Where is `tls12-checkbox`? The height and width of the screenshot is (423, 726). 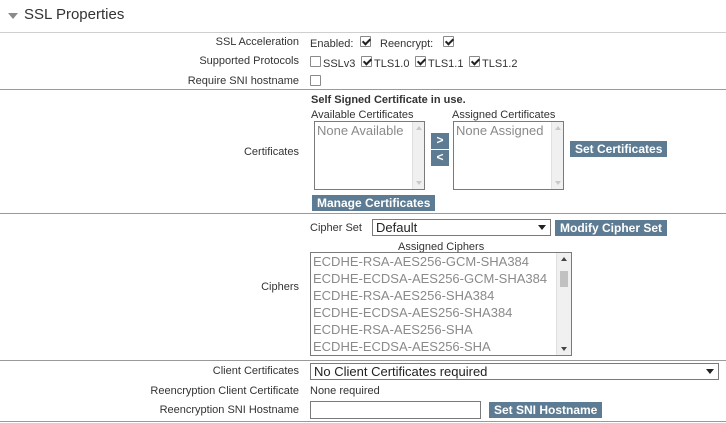 tls12-checkbox is located at coordinates (474, 61).